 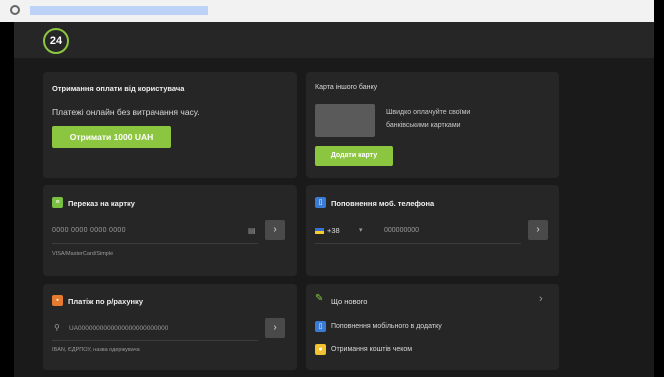 I want to click on card-transfer-note: VISA/MasterCard/Simple, so click(x=83, y=254).